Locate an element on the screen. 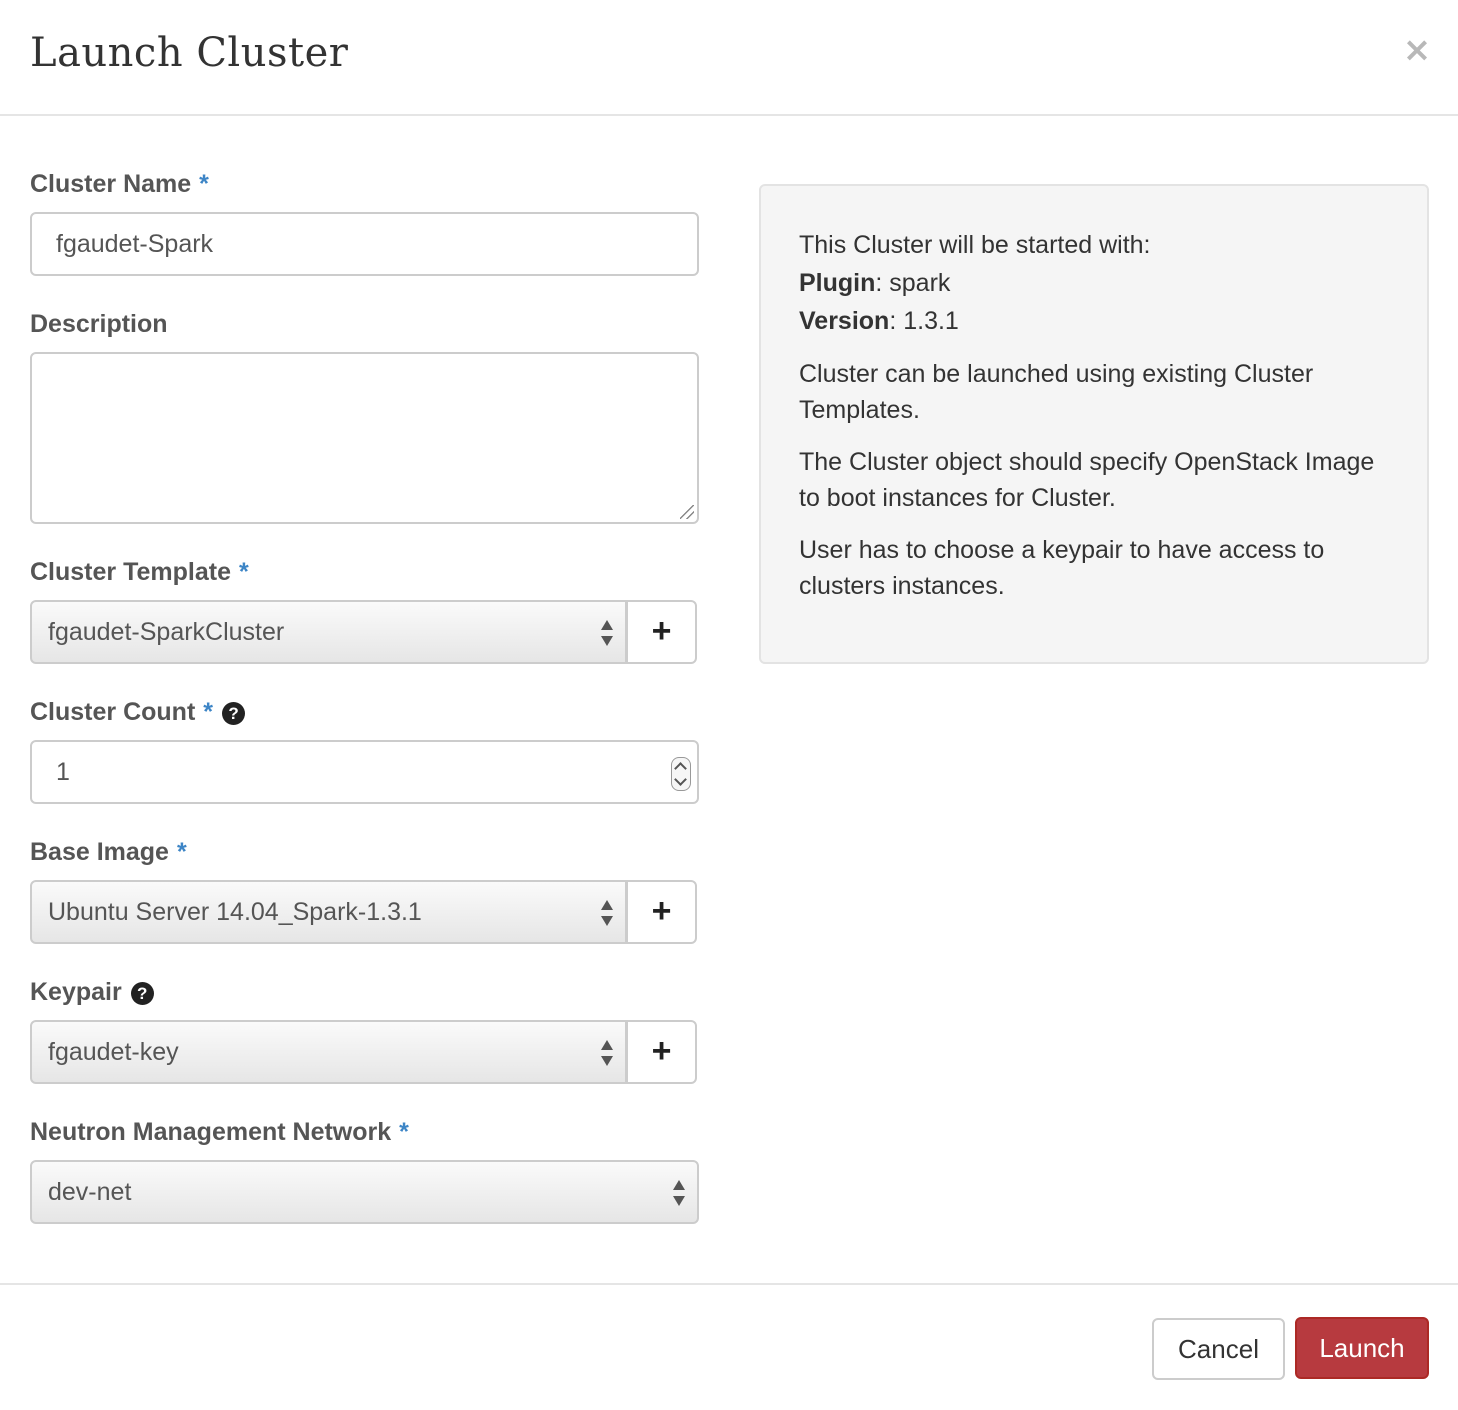  cluster-template-label-text: Cluster Template is located at coordinates (130, 572).